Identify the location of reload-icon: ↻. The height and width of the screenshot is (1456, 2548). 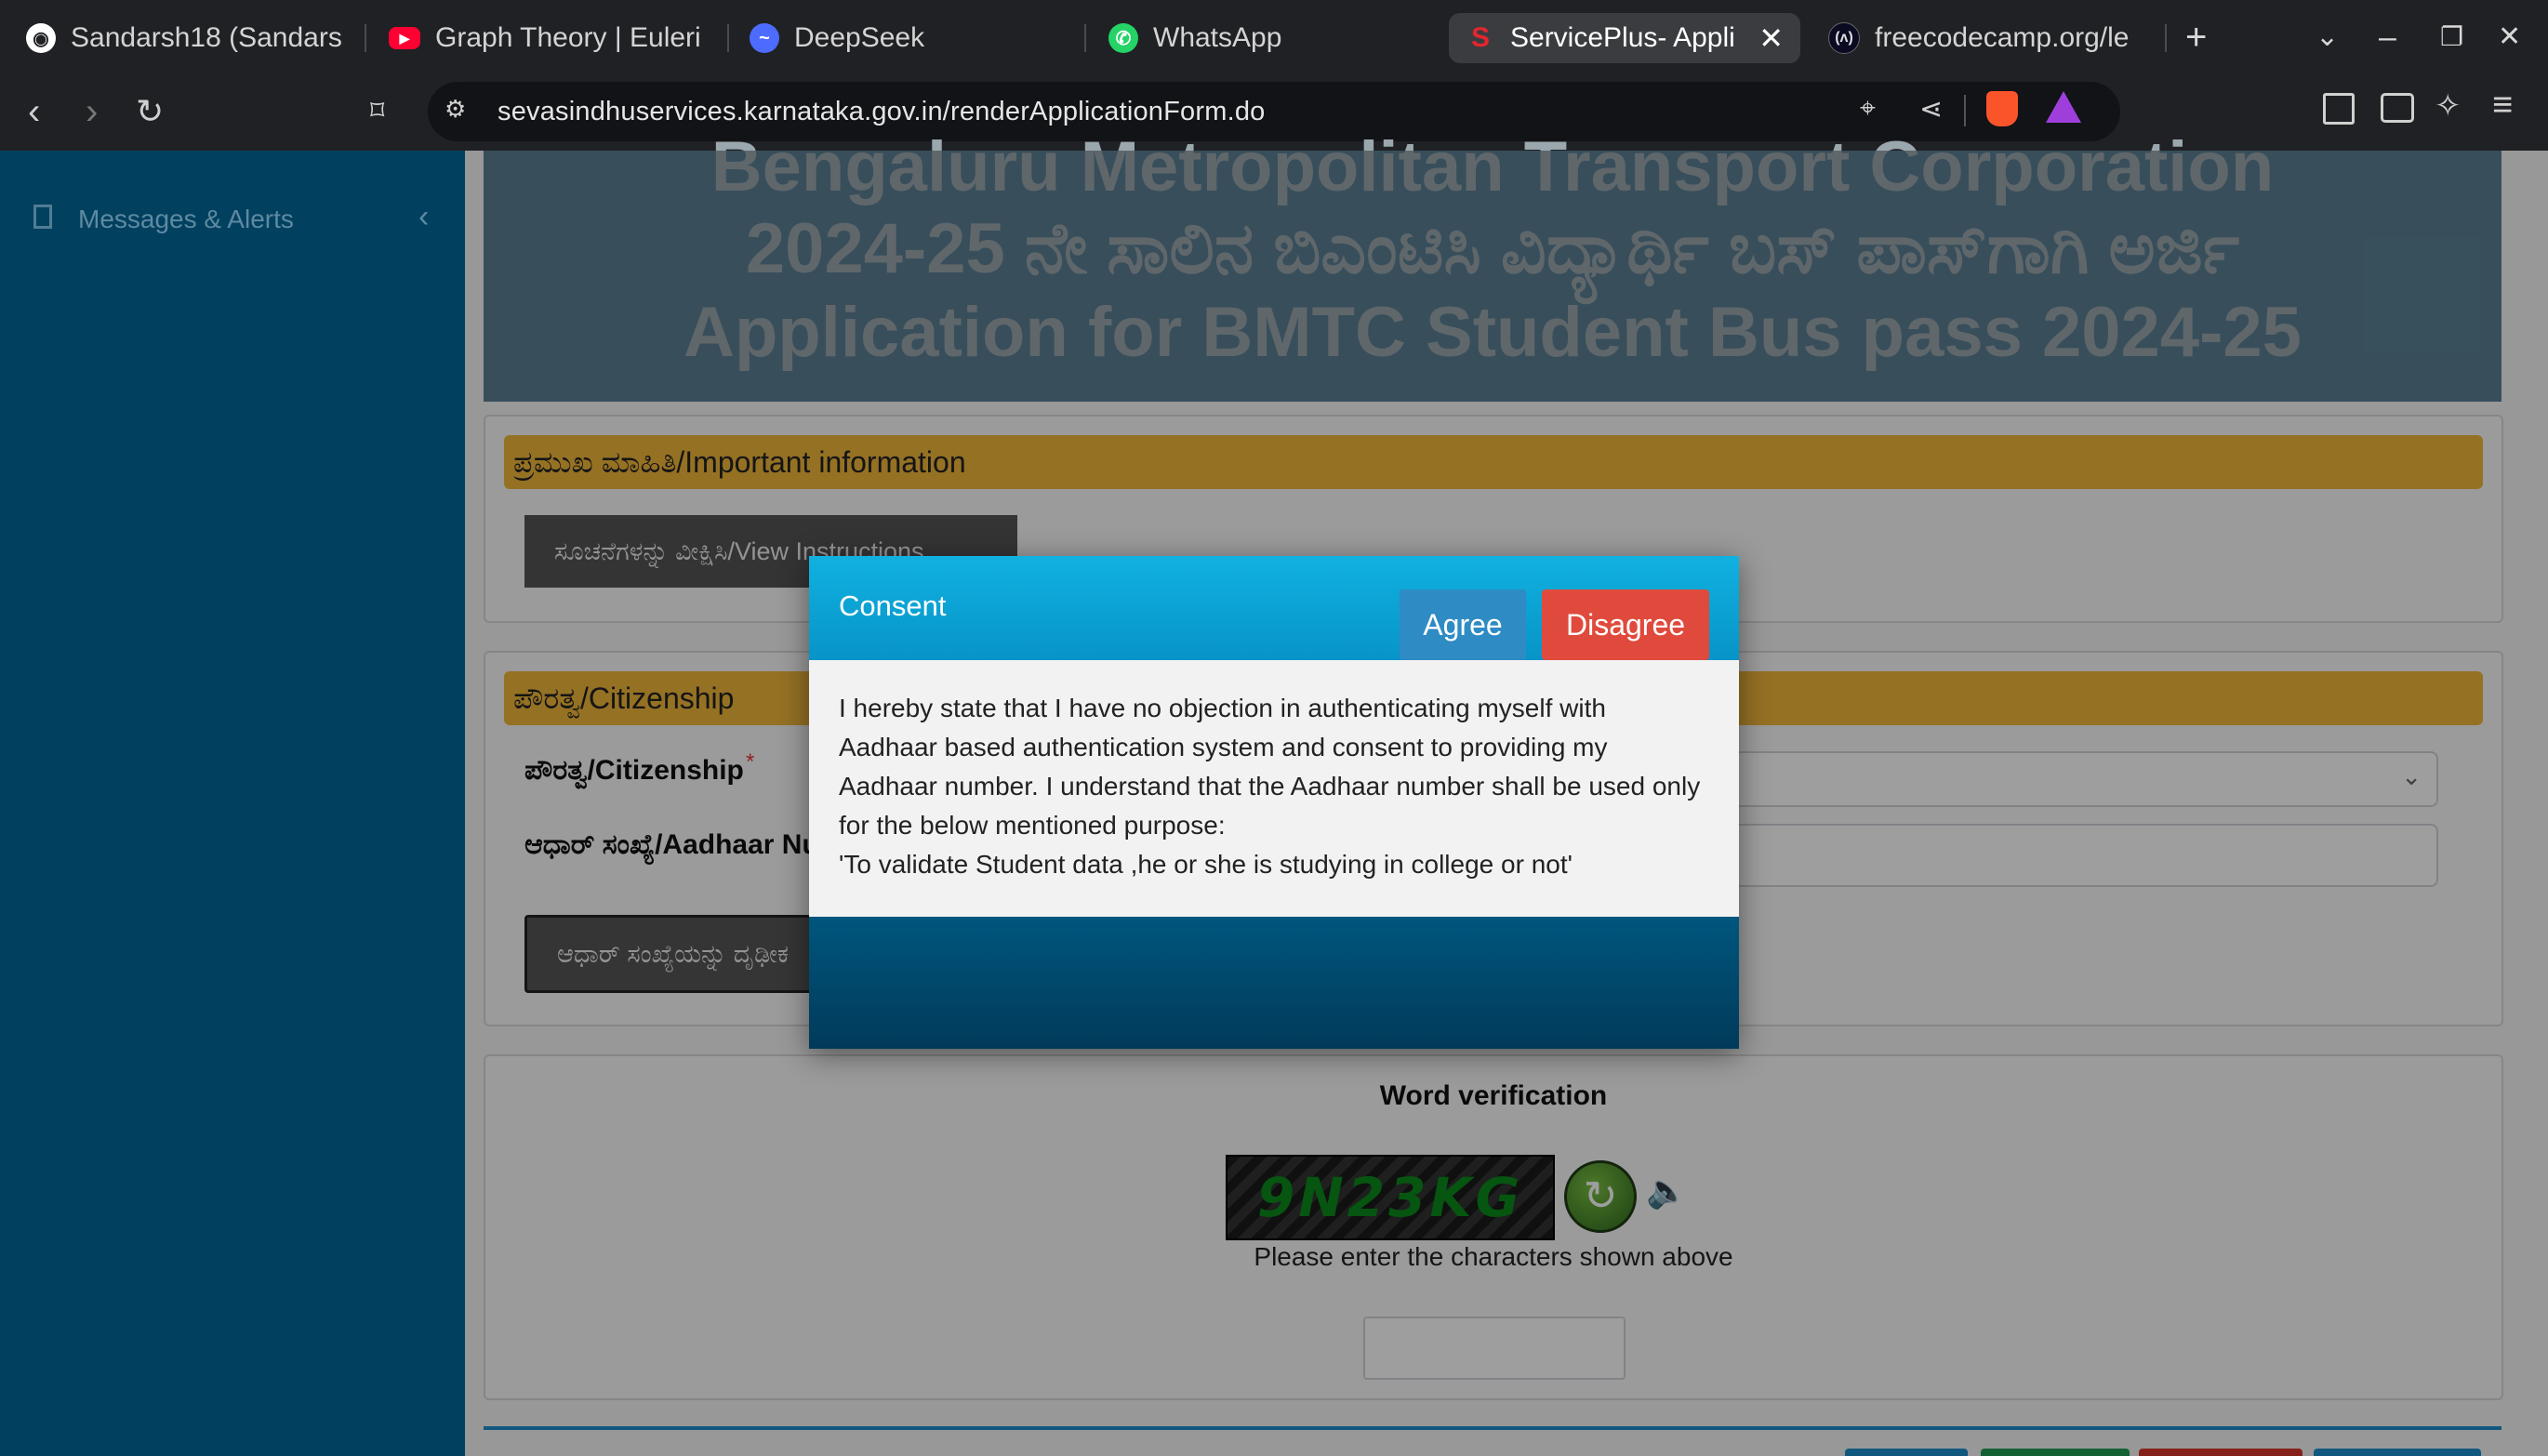
(150, 111).